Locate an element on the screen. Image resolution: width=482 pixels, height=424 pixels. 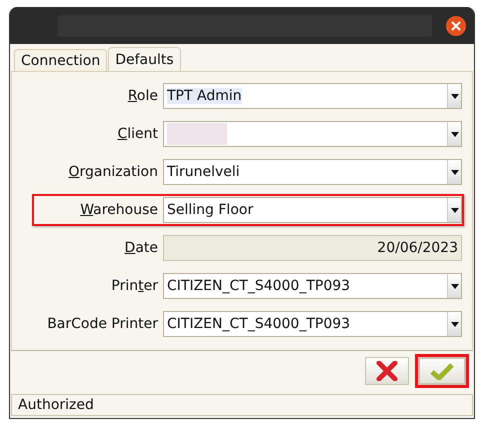
combo-box: Tirunelveli is located at coordinates (312, 172).